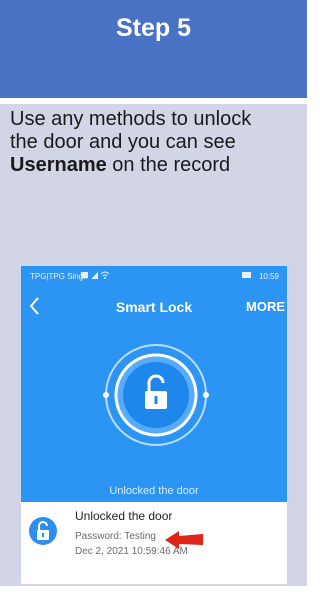 This screenshot has height=594, width=320. Describe the element at coordinates (154, 307) in the screenshot. I see `app-nav-bar: Smart Lock MORE` at that location.